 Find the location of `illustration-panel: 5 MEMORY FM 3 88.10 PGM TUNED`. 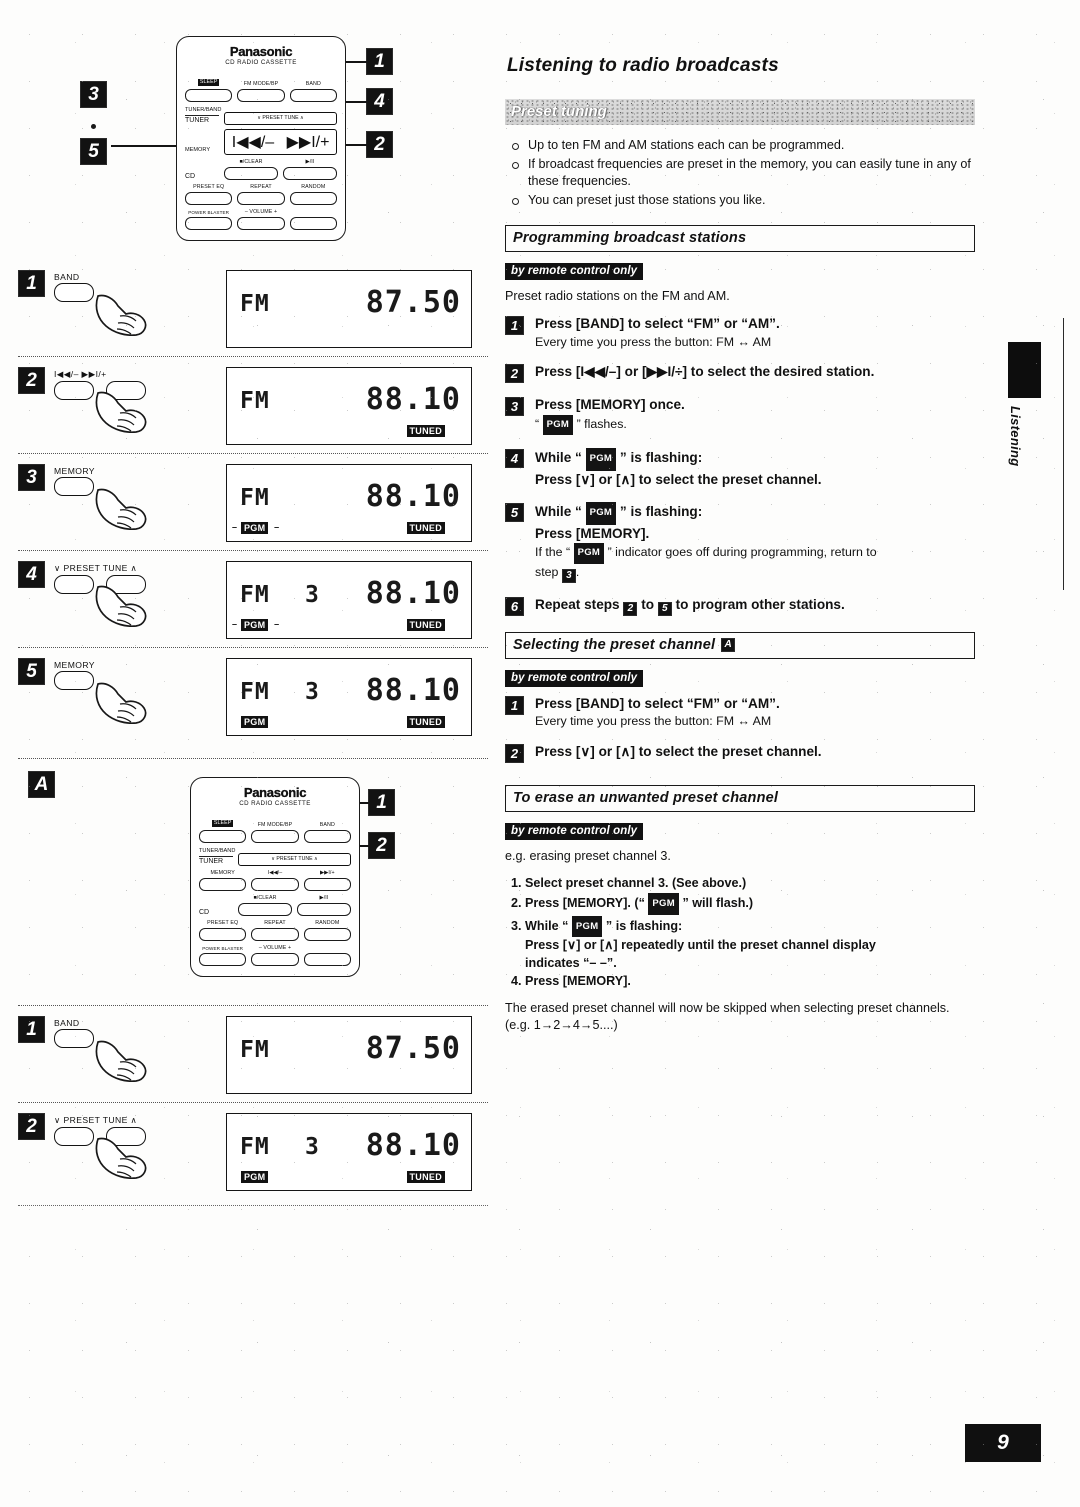

illustration-panel: 5 MEMORY FM 3 88.10 PGM TUNED is located at coordinates (253, 695).